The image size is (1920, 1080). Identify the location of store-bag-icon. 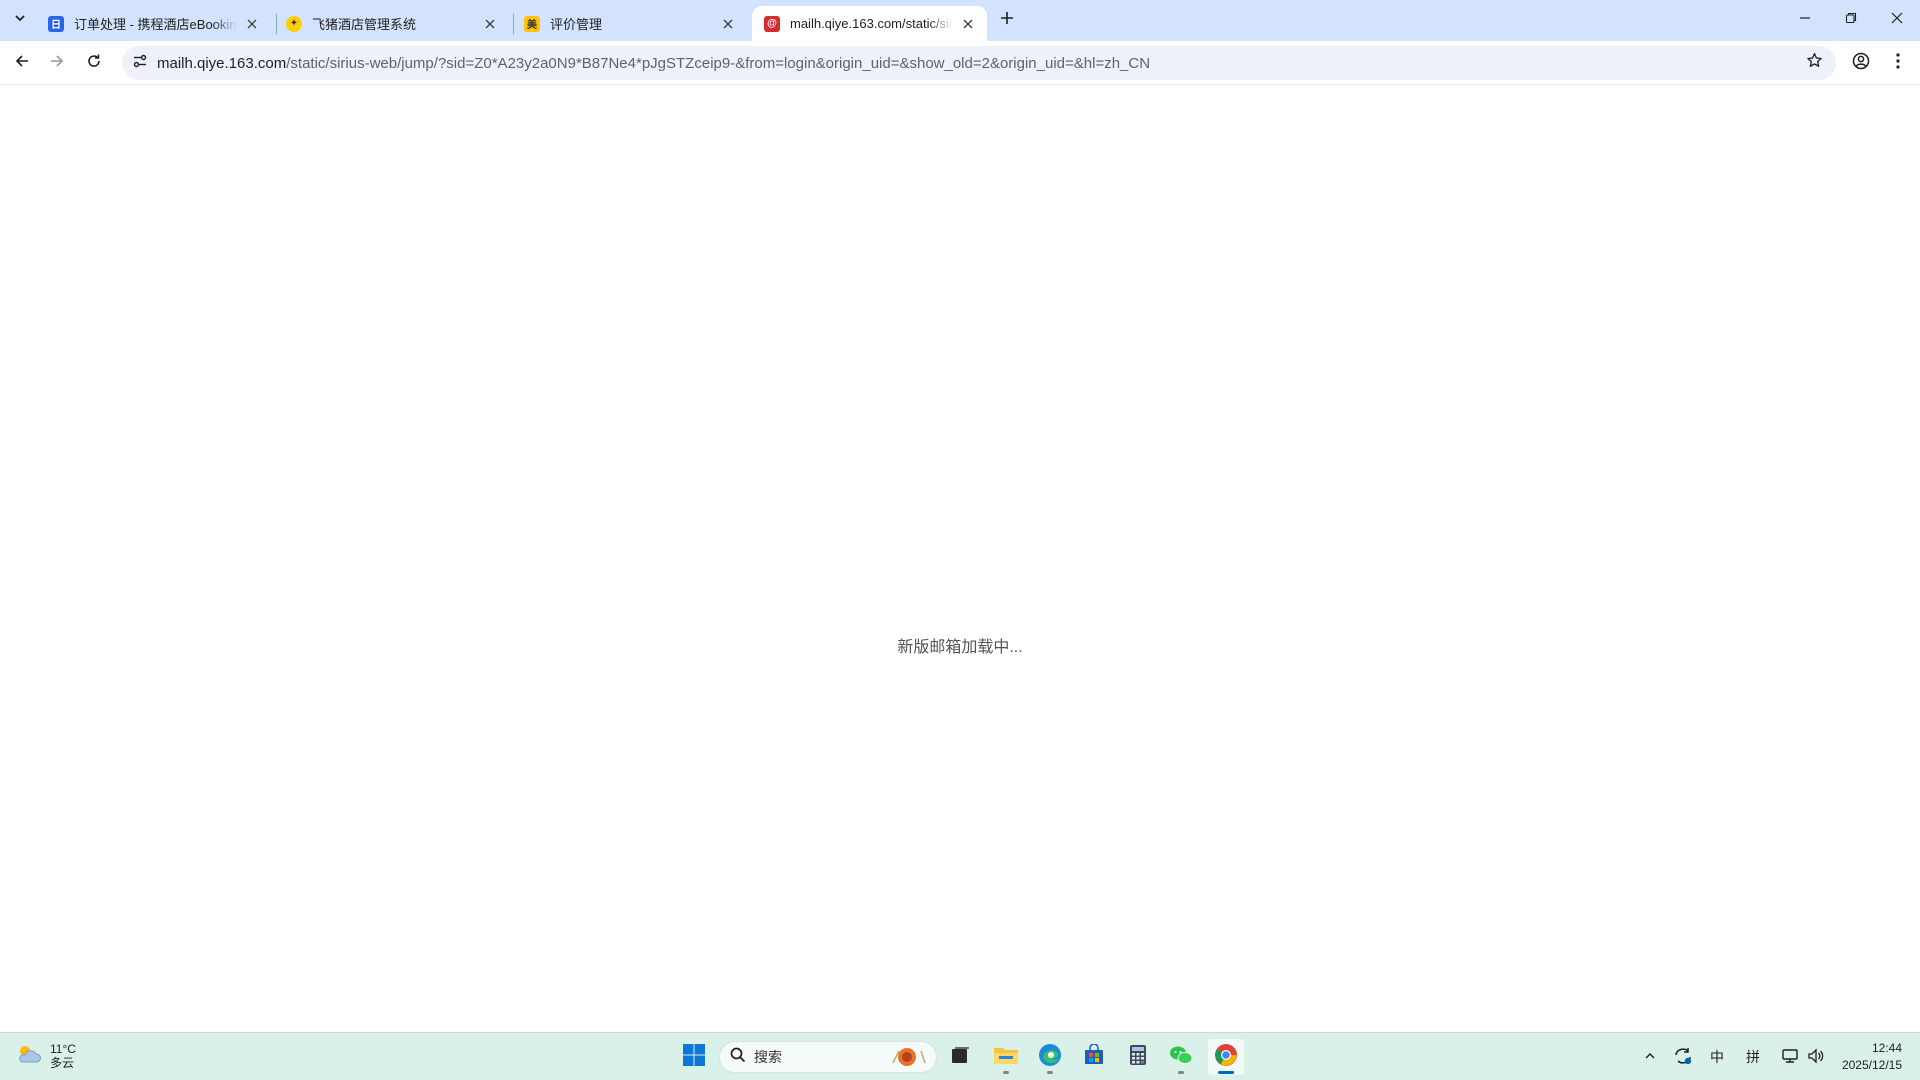
(1094, 1056).